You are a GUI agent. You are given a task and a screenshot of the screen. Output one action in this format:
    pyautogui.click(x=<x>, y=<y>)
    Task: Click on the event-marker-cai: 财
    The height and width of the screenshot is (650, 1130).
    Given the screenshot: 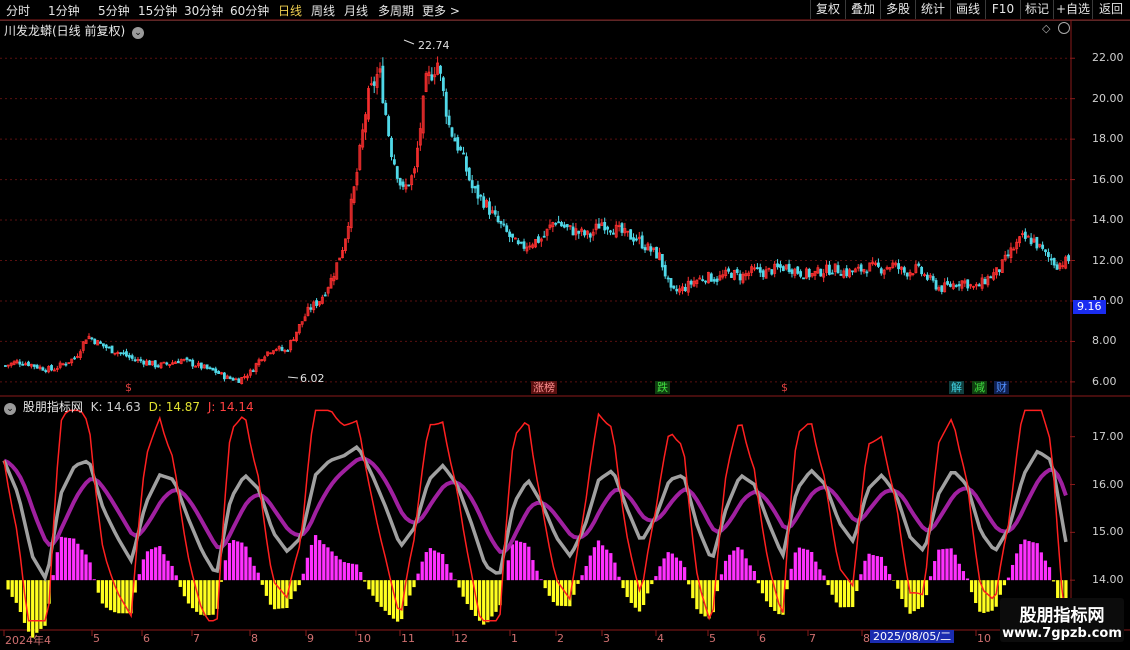 What is the action you would take?
    pyautogui.click(x=1001, y=387)
    